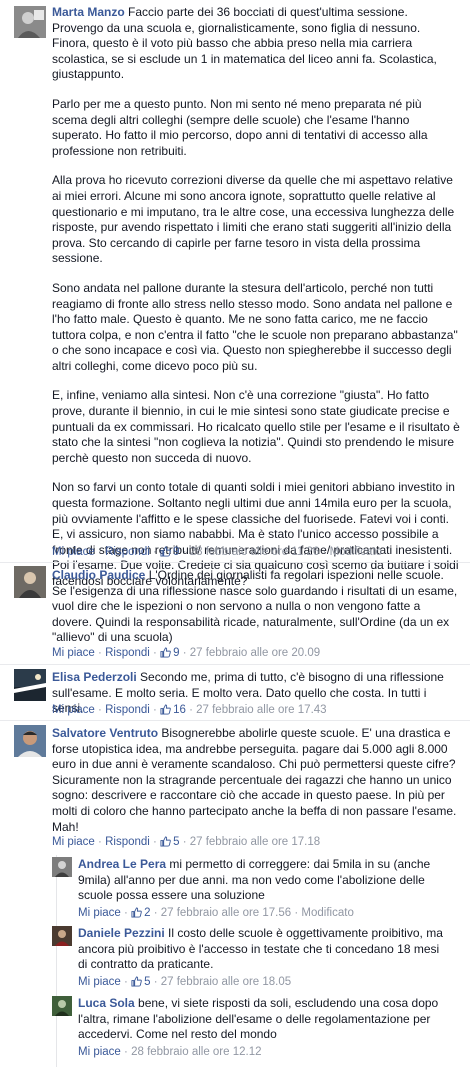 The image size is (470, 1067). Describe the element at coordinates (106, 1003) in the screenshot. I see `author-name: Luca Sola` at that location.